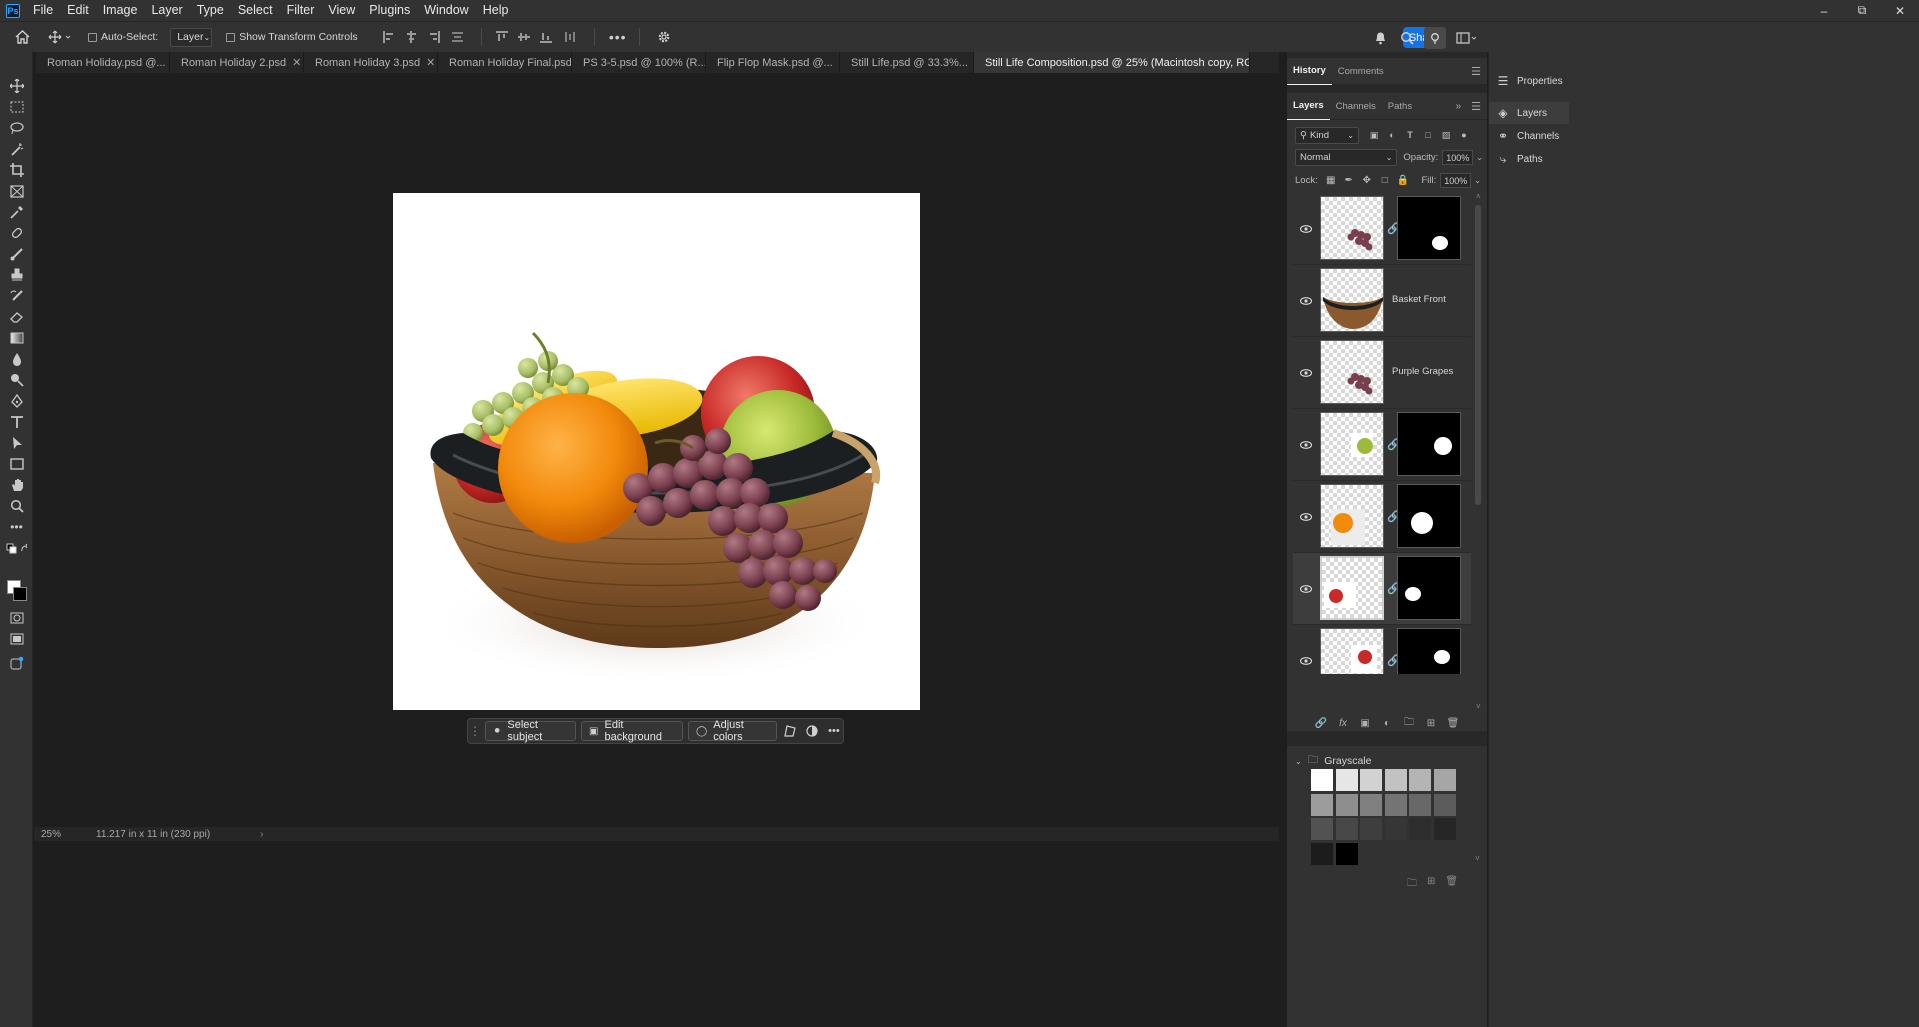  What do you see at coordinates (22, 37) in the screenshot?
I see `home-icon` at bounding box center [22, 37].